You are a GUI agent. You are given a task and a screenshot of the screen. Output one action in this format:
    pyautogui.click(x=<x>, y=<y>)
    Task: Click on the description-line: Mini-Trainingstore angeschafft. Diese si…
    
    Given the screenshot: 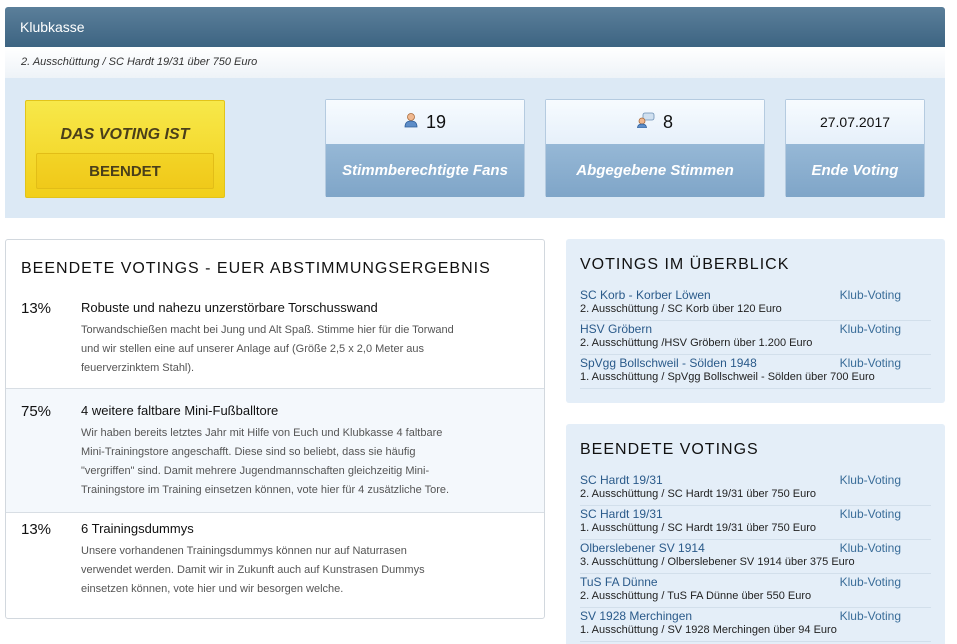 What is the action you would take?
    pyautogui.click(x=248, y=452)
    